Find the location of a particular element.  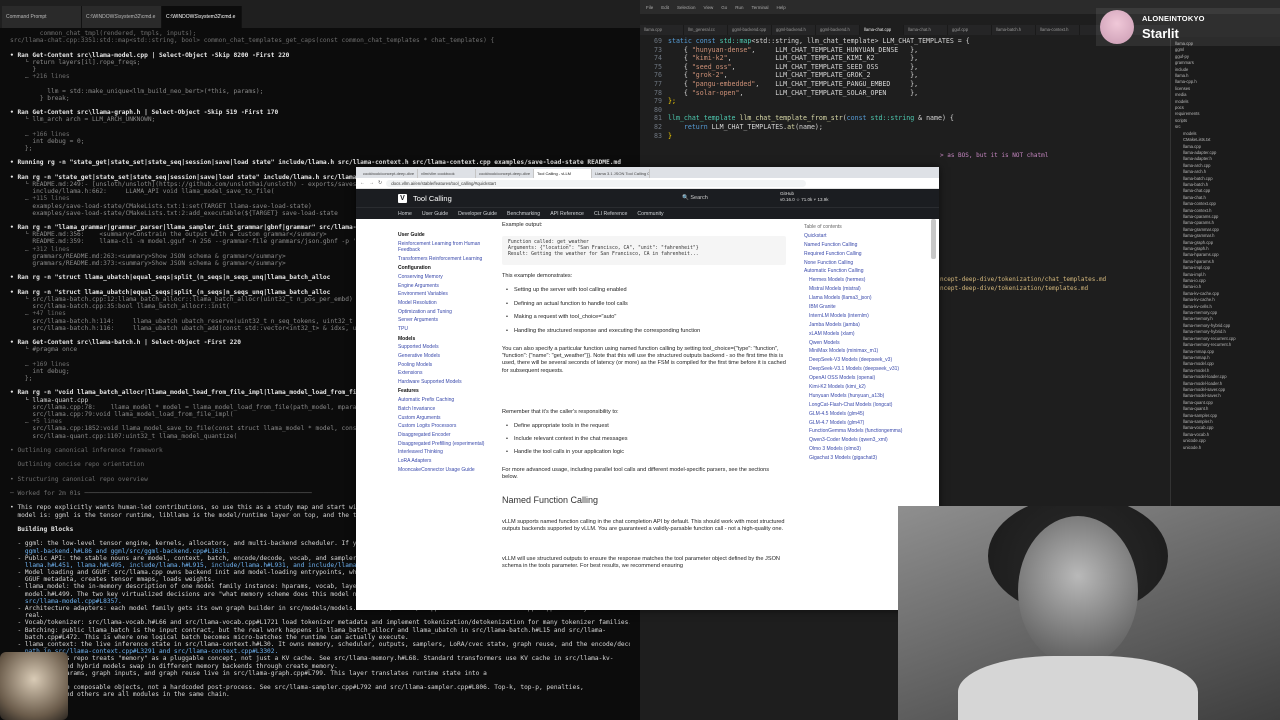

toc-item: Required Function Calling is located at coordinates (854, 254).